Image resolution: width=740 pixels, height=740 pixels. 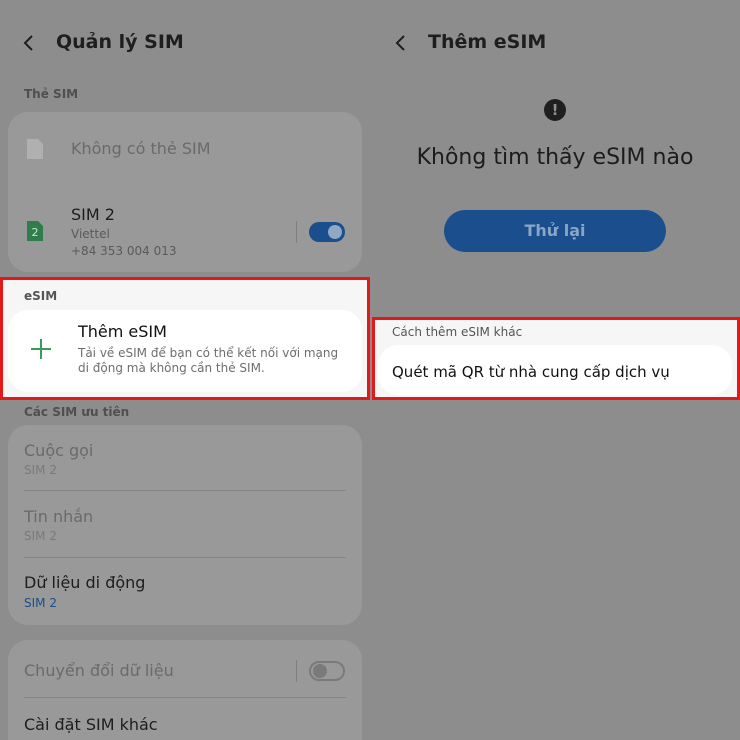 I want to click on messages-value: SIM 2, so click(x=40, y=536).